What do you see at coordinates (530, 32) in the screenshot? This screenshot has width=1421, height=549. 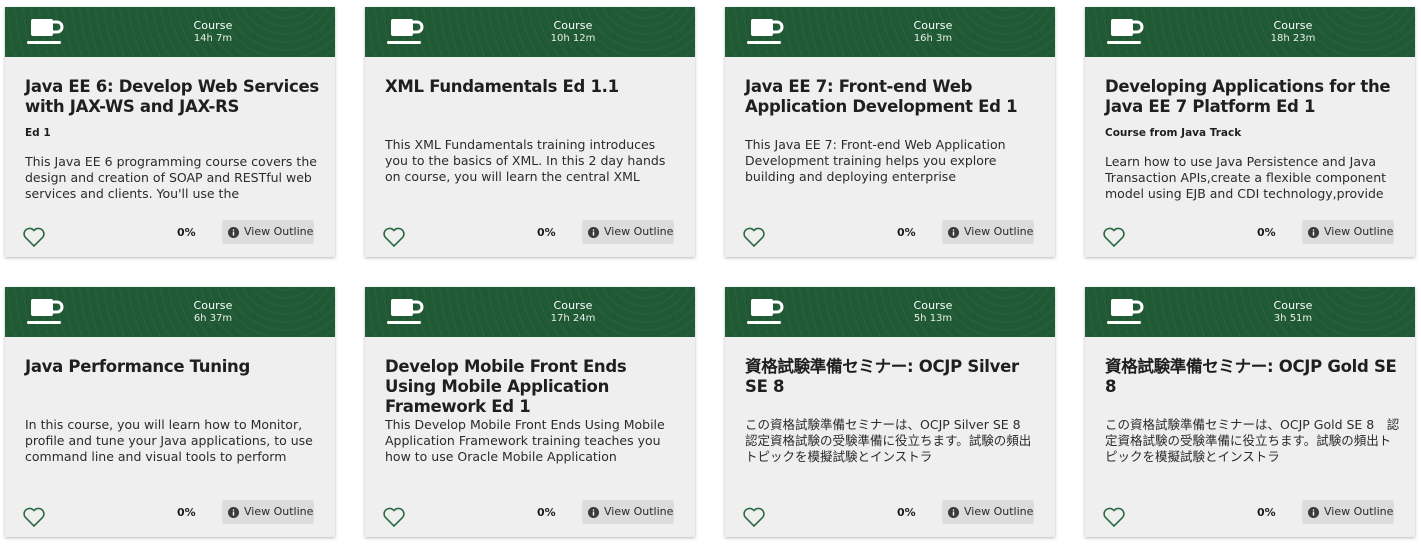 I see `card-header: Course 10h 12m` at bounding box center [530, 32].